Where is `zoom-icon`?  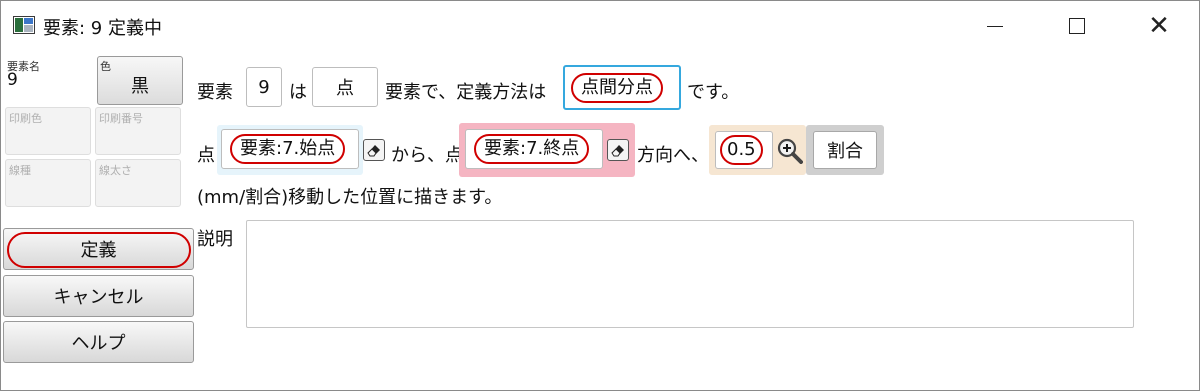
zoom-icon is located at coordinates (790, 151).